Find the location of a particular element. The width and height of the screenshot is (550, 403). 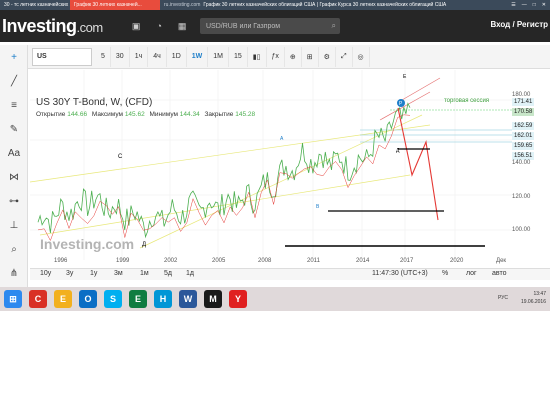

price-tick: 100.00 is located at coordinates (521, 230).